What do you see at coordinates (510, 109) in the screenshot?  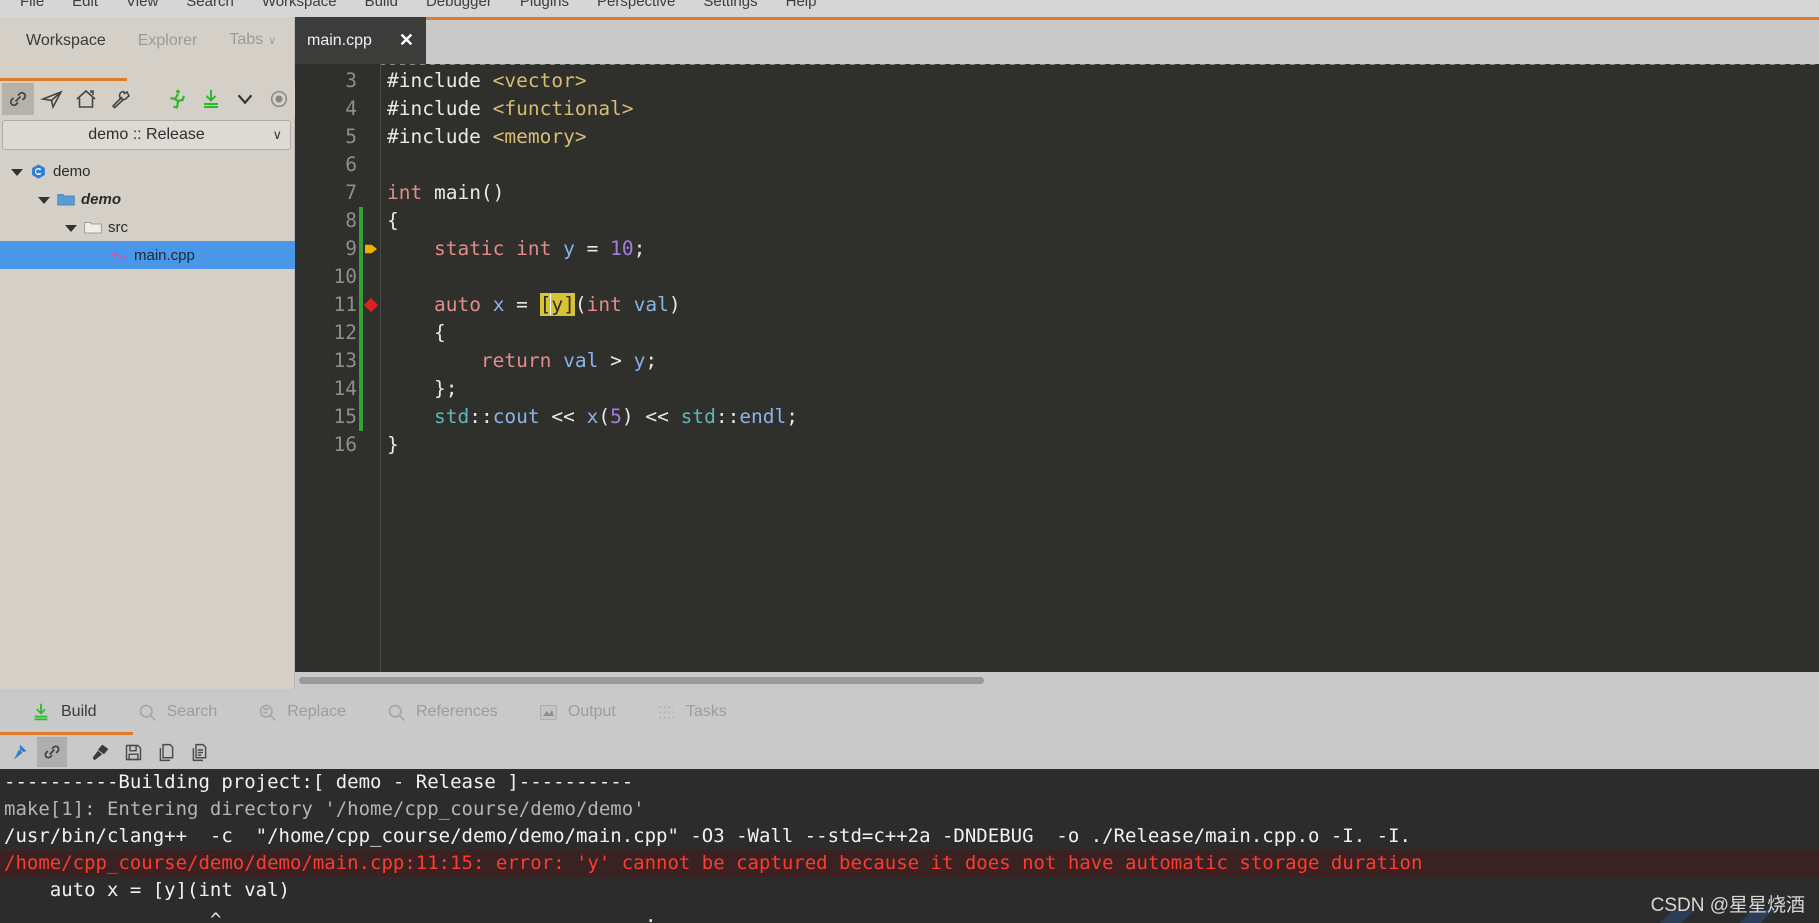 I see `code-line-text: #include <functional>` at bounding box center [510, 109].